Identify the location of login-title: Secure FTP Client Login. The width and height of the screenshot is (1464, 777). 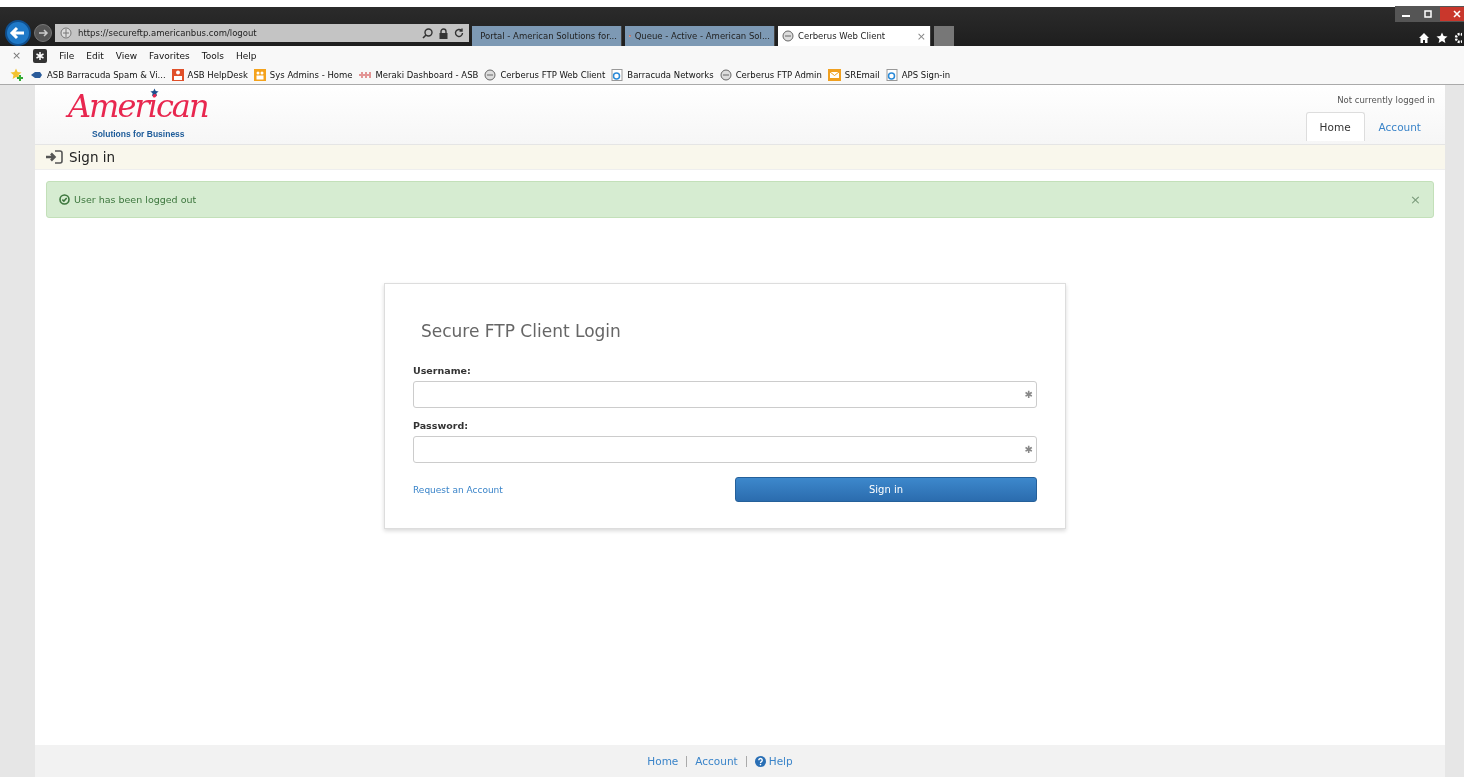
(521, 331).